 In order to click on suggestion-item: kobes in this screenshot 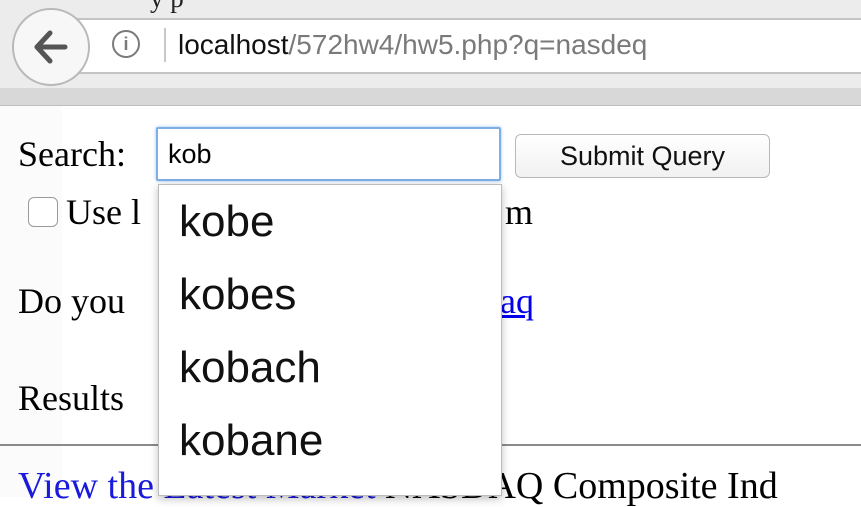, I will do `click(330, 294)`.